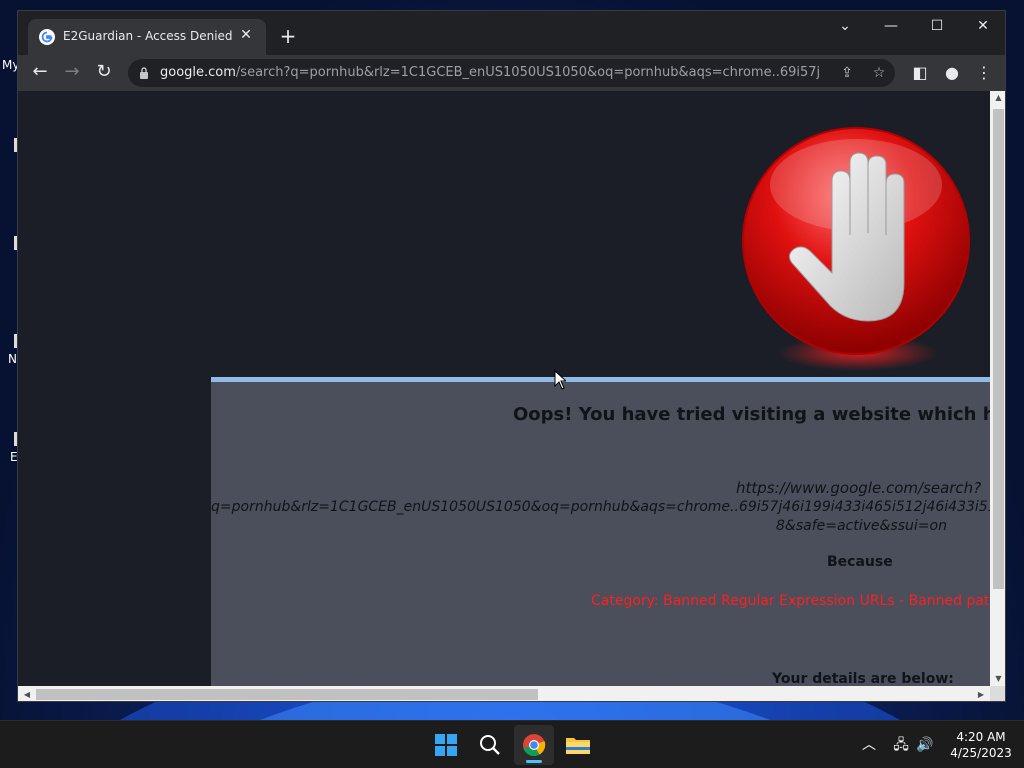  What do you see at coordinates (534, 761) in the screenshot?
I see `active-indicator` at bounding box center [534, 761].